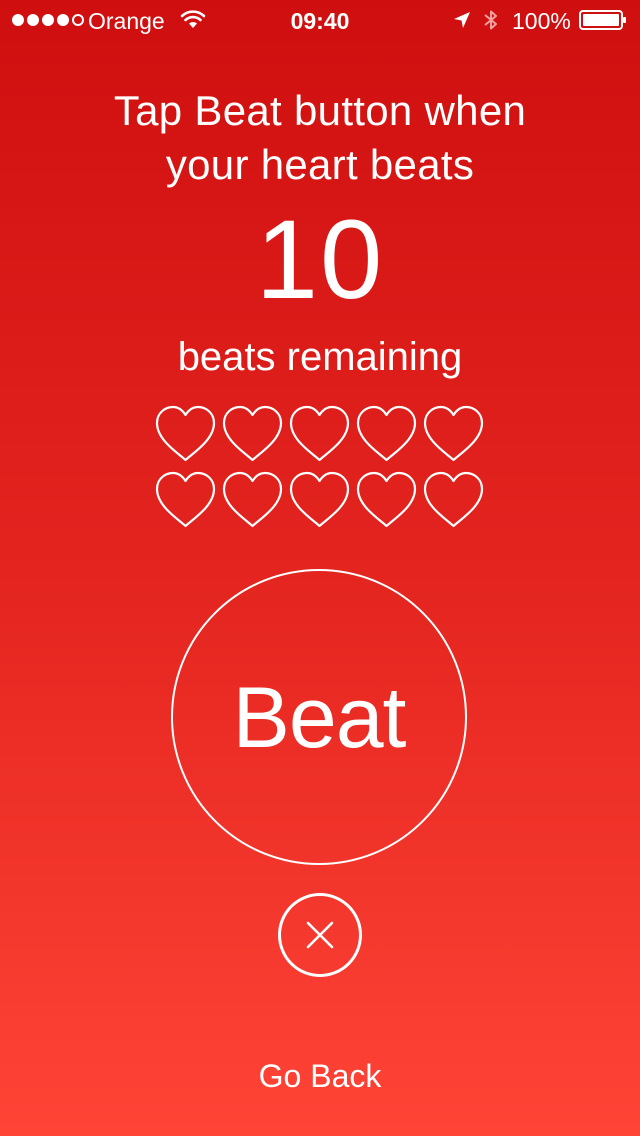 The image size is (640, 1136). What do you see at coordinates (320, 138) in the screenshot?
I see `instruction-text: Tap Beat button when your heart beats` at bounding box center [320, 138].